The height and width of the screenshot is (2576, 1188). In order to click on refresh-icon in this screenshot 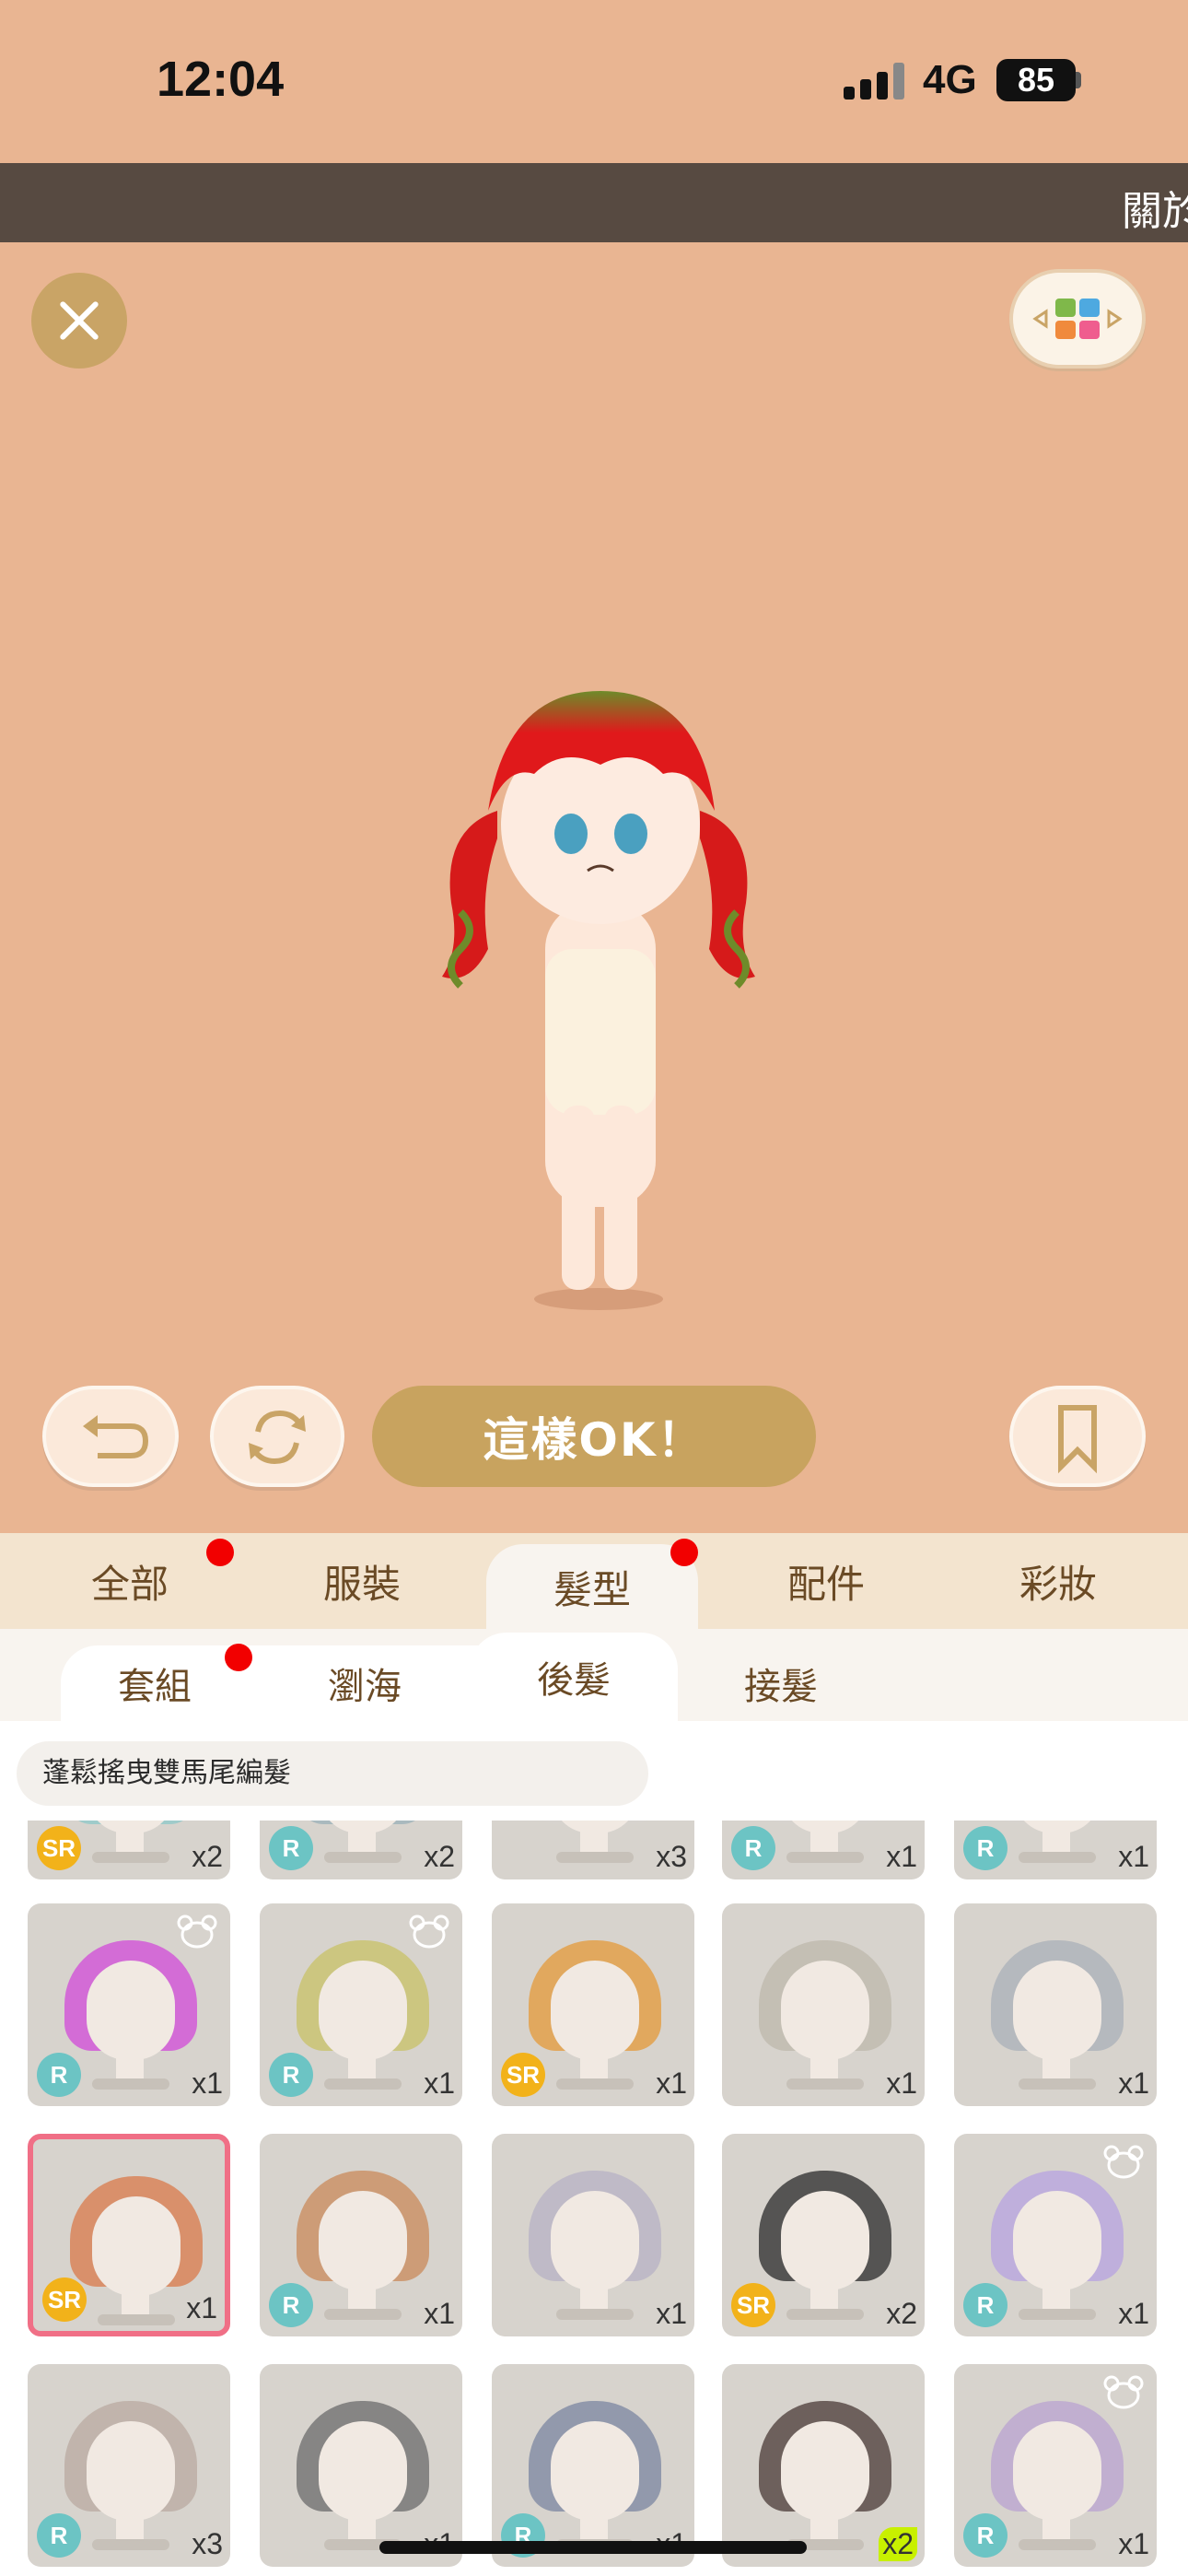, I will do `click(277, 1437)`.